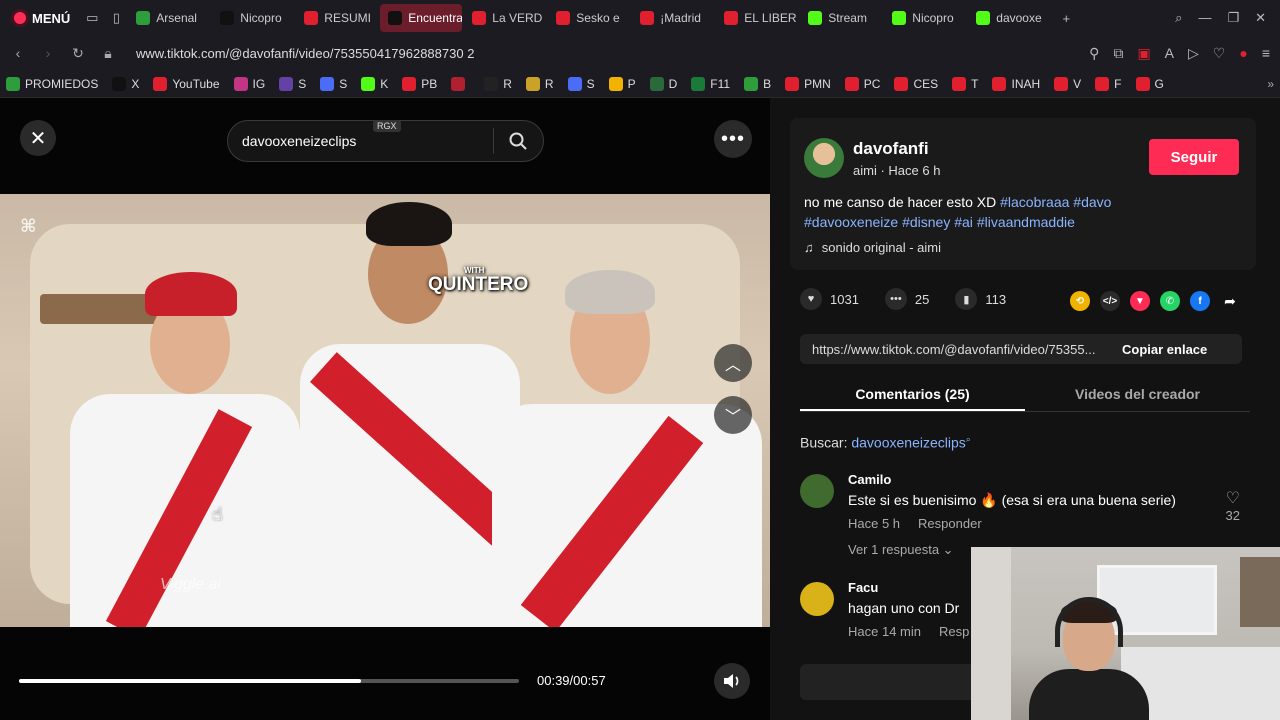 The height and width of the screenshot is (720, 1280). What do you see at coordinates (851, 222) in the screenshot?
I see `hashtag-link: #davooxeneize` at bounding box center [851, 222].